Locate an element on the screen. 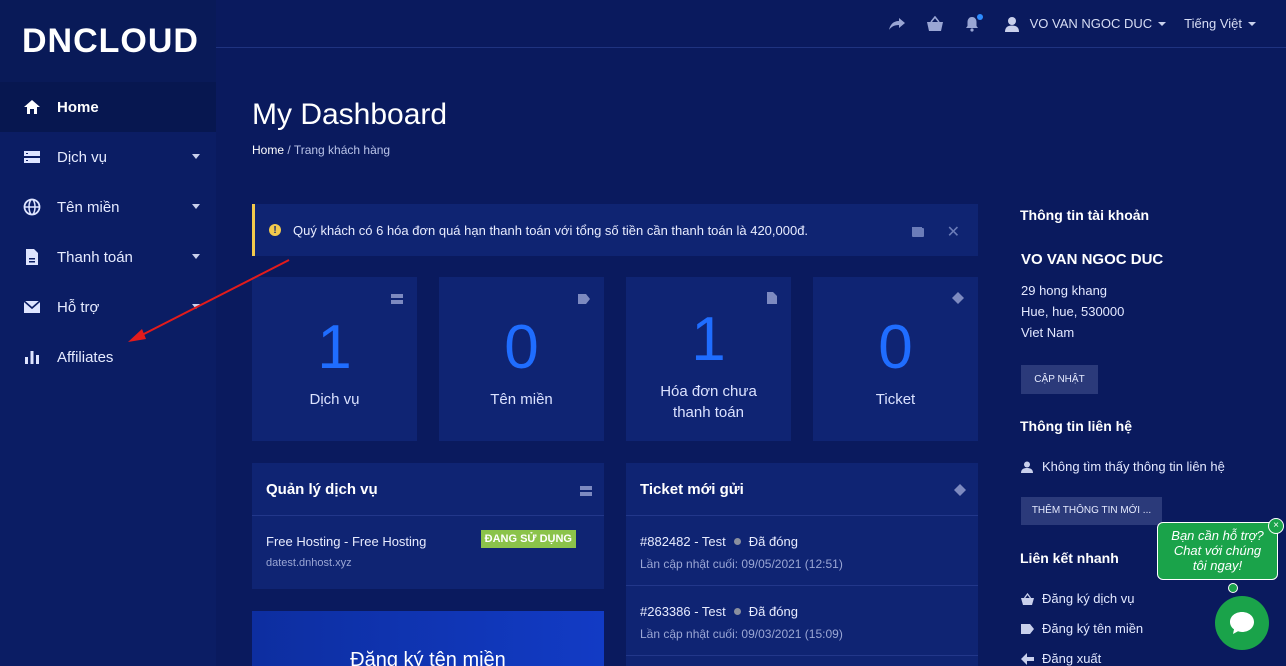 The width and height of the screenshot is (1286, 666). share-icon is located at coordinates (897, 24).